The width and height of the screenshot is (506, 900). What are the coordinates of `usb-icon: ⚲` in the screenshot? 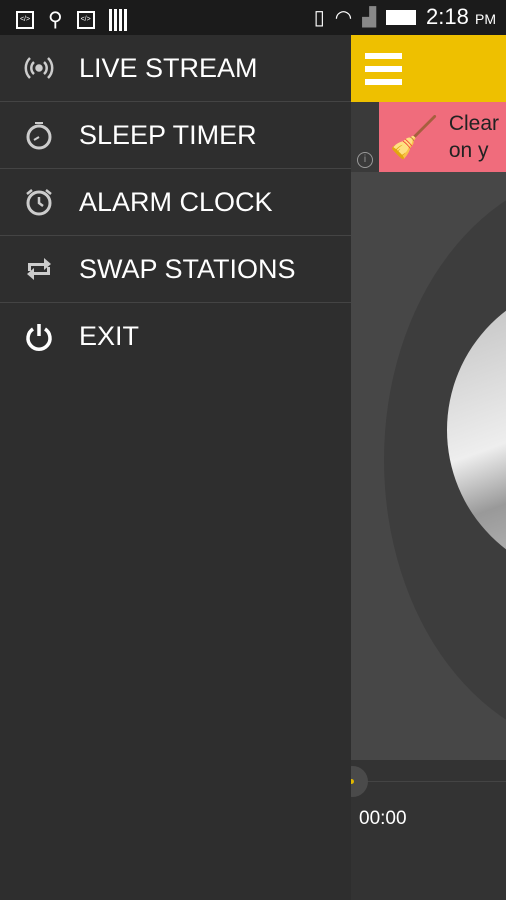 It's located at (55, 20).